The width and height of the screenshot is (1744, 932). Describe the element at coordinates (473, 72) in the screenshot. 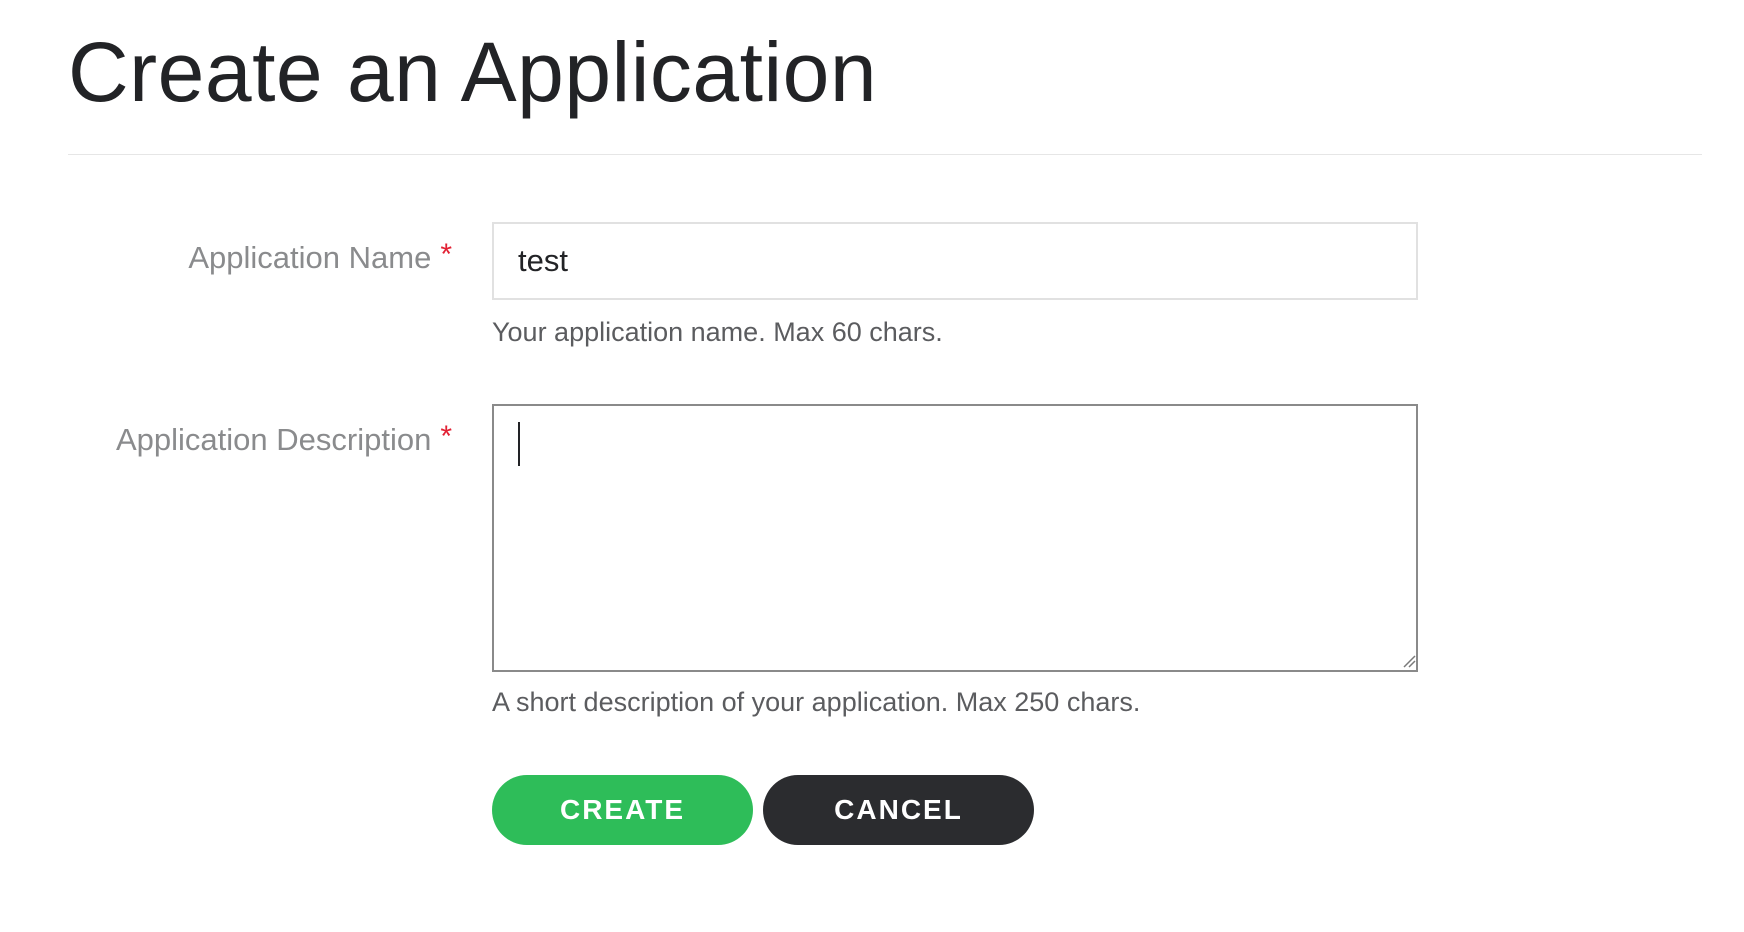

I see `page-title: Create an Application` at that location.